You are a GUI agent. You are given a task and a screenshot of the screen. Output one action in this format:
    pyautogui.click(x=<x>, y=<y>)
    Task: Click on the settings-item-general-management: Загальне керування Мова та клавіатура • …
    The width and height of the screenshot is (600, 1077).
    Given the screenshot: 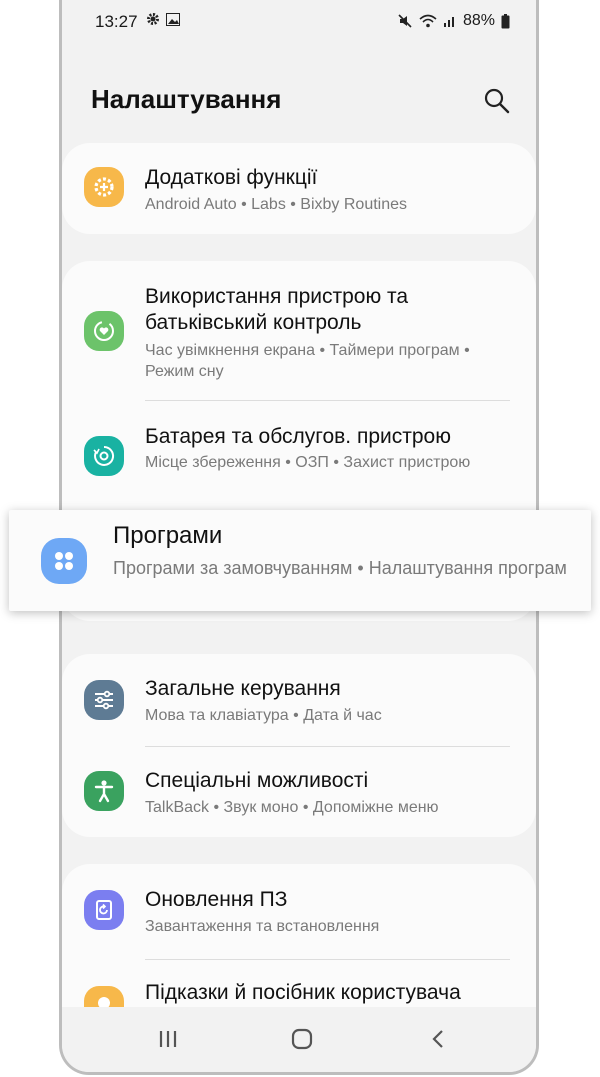 What is the action you would take?
    pyautogui.click(x=299, y=699)
    